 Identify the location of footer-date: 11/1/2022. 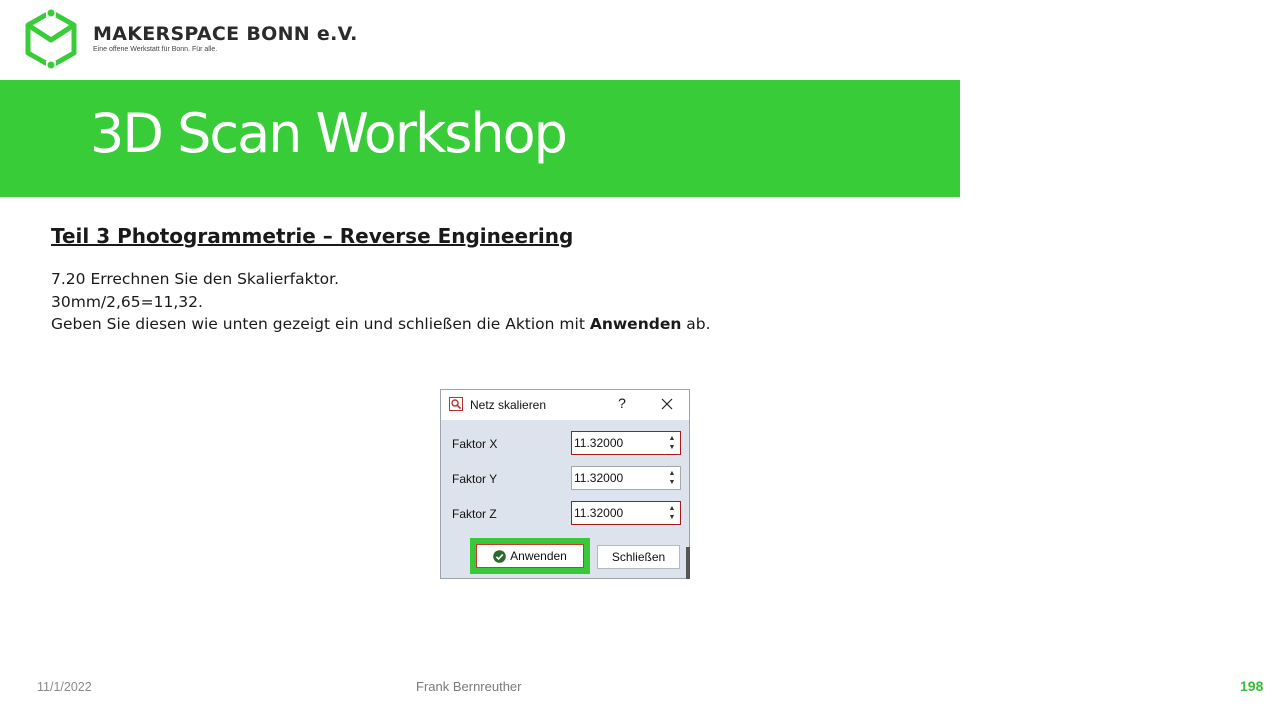
(64, 687).